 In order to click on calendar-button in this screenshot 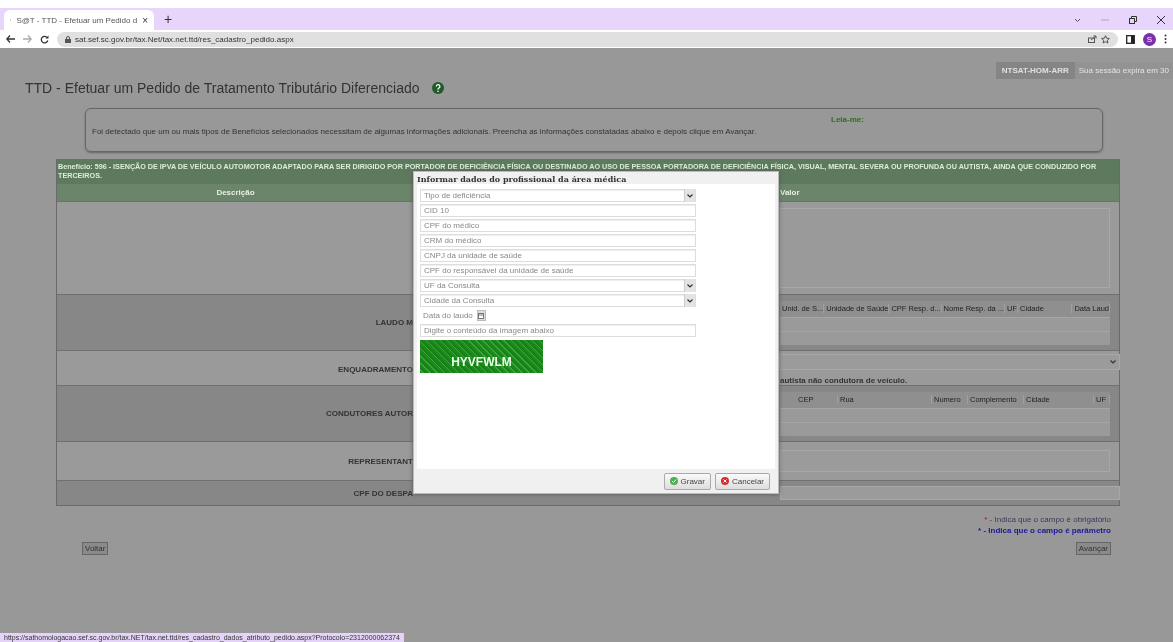, I will do `click(481, 315)`.